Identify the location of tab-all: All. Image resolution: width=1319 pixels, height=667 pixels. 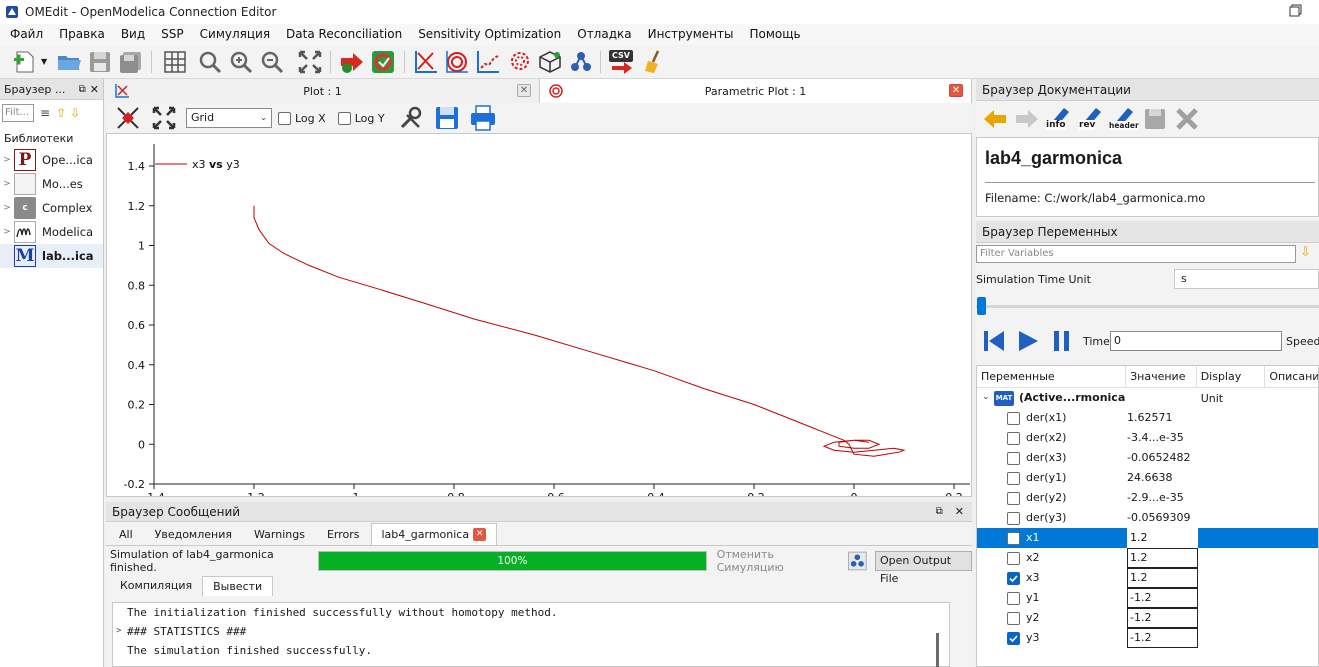
(126, 534).